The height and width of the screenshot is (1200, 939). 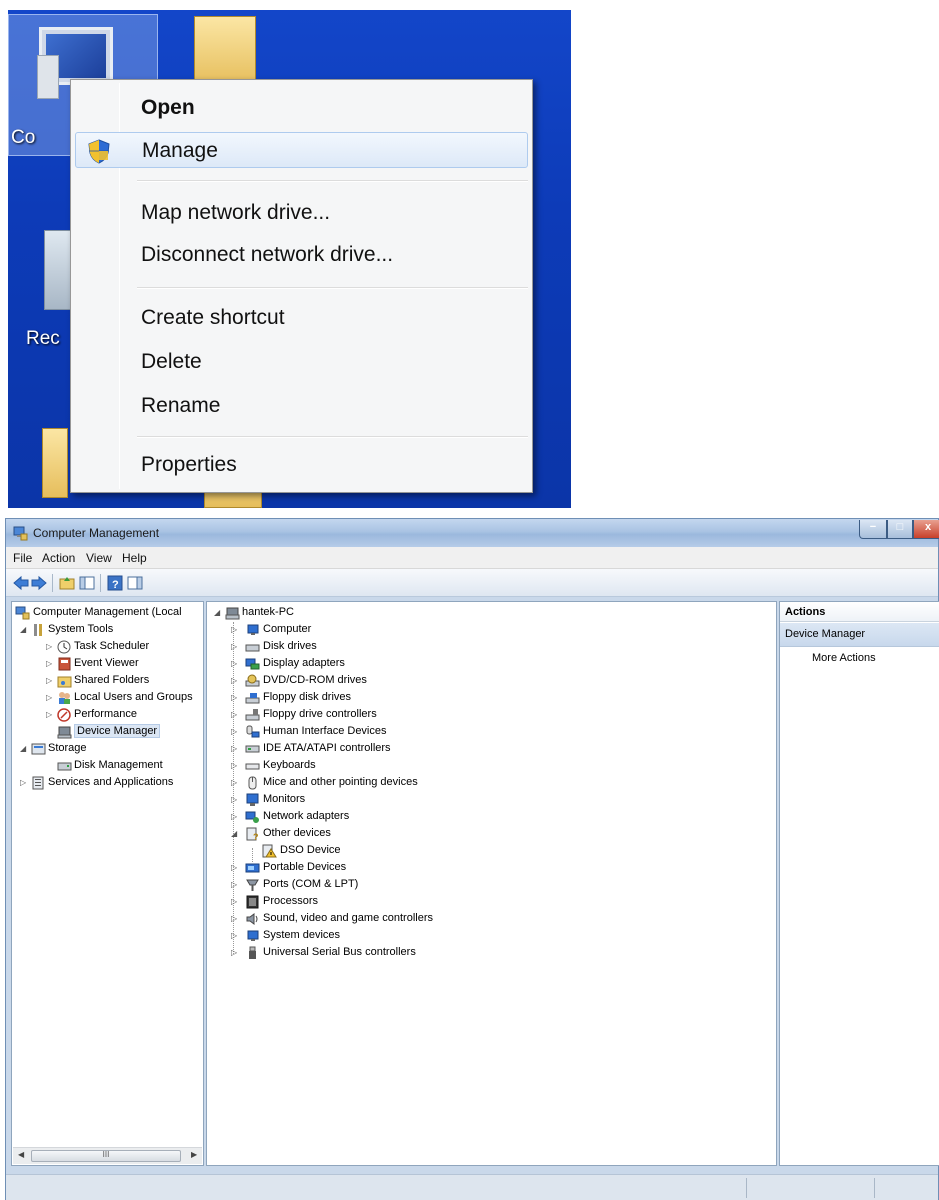 What do you see at coordinates (64, 647) in the screenshot?
I see `clock-icon` at bounding box center [64, 647].